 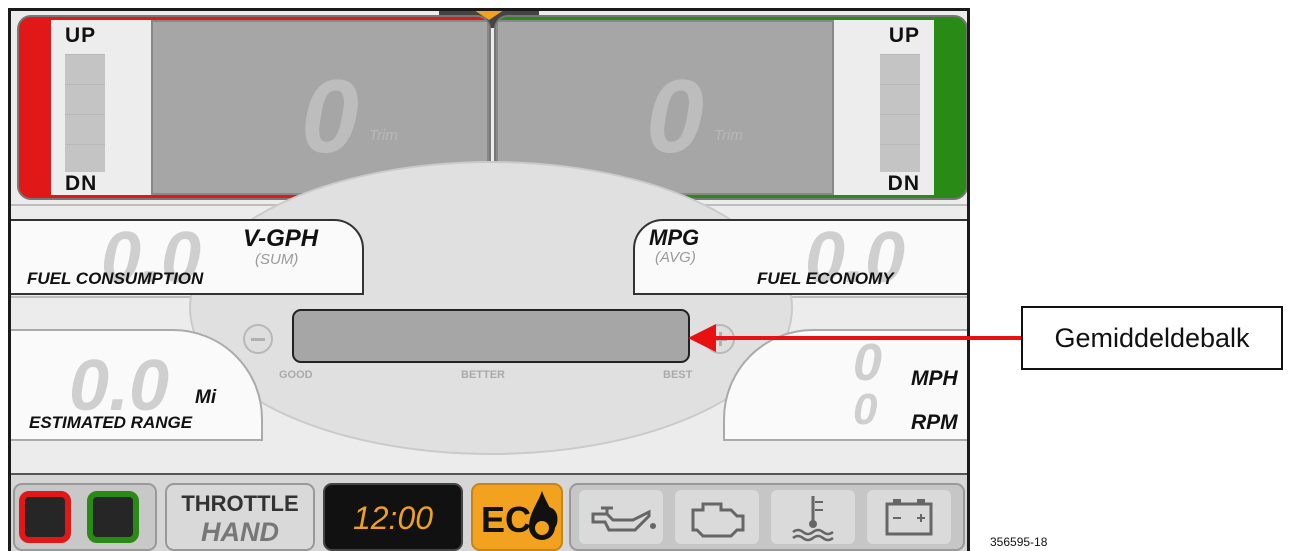 I want to click on figure-id: 356595-18, so click(x=1019, y=542).